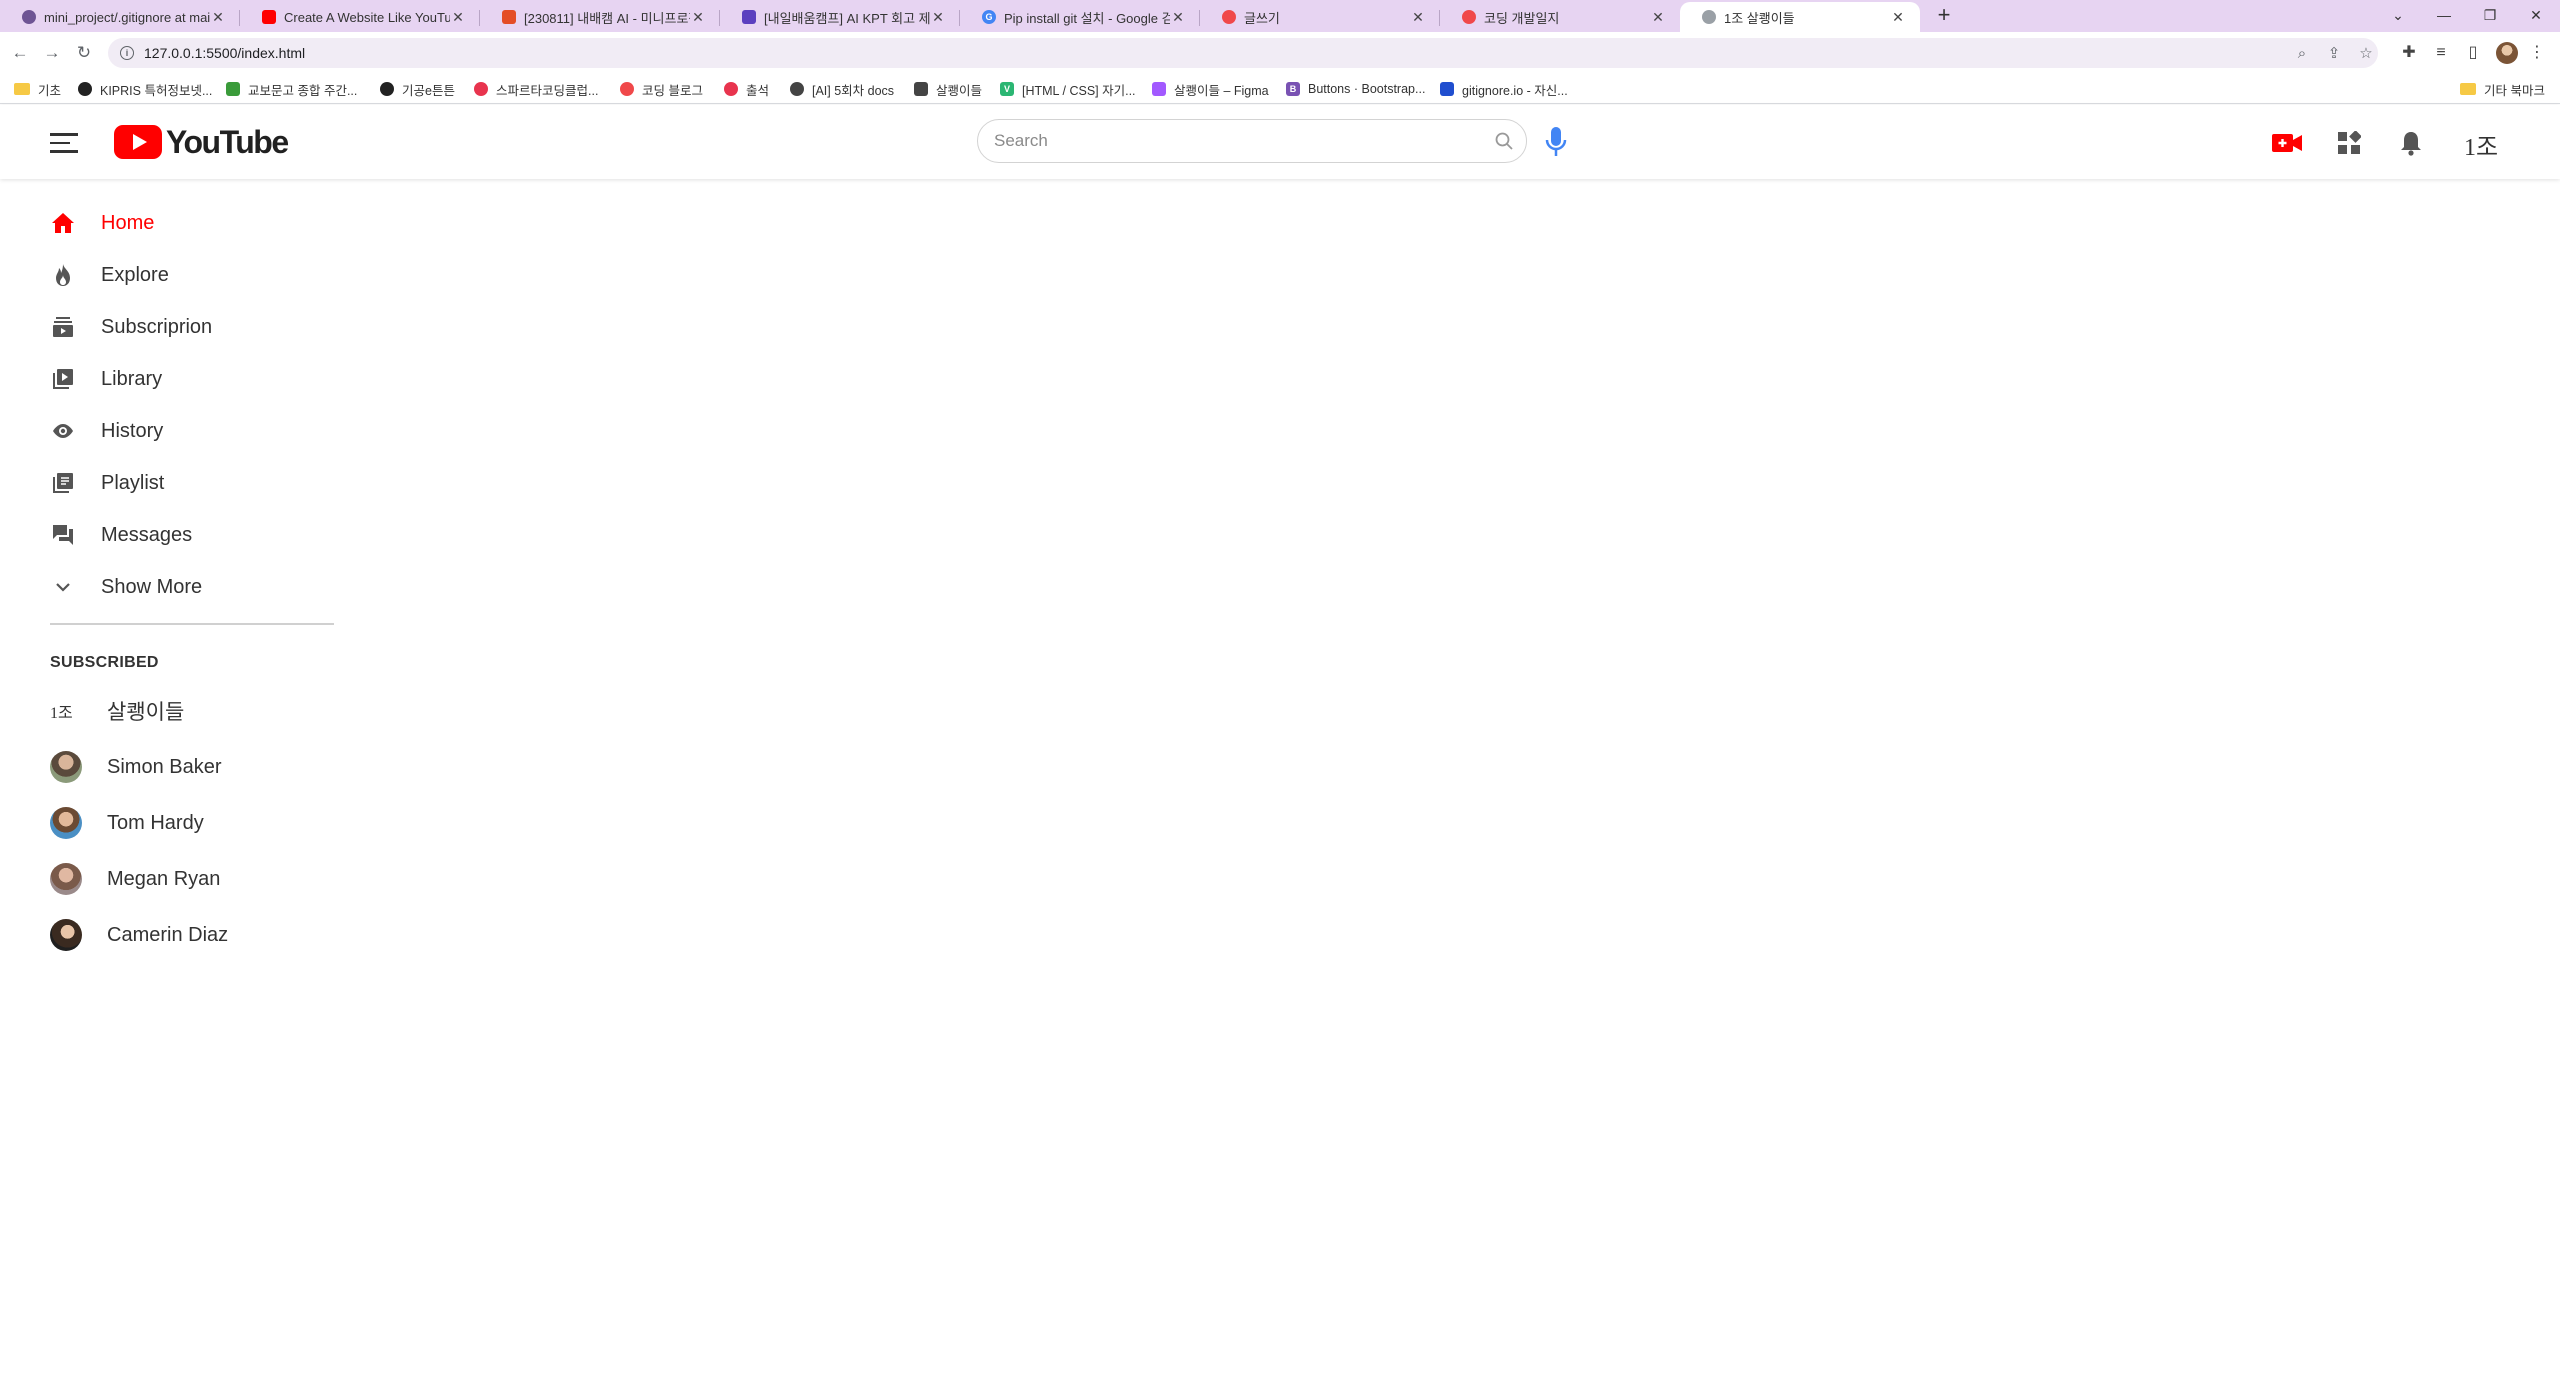 The height and width of the screenshot is (1376, 2560). Describe the element at coordinates (2411, 143) in the screenshot. I see `notifications-bell-icon` at that location.